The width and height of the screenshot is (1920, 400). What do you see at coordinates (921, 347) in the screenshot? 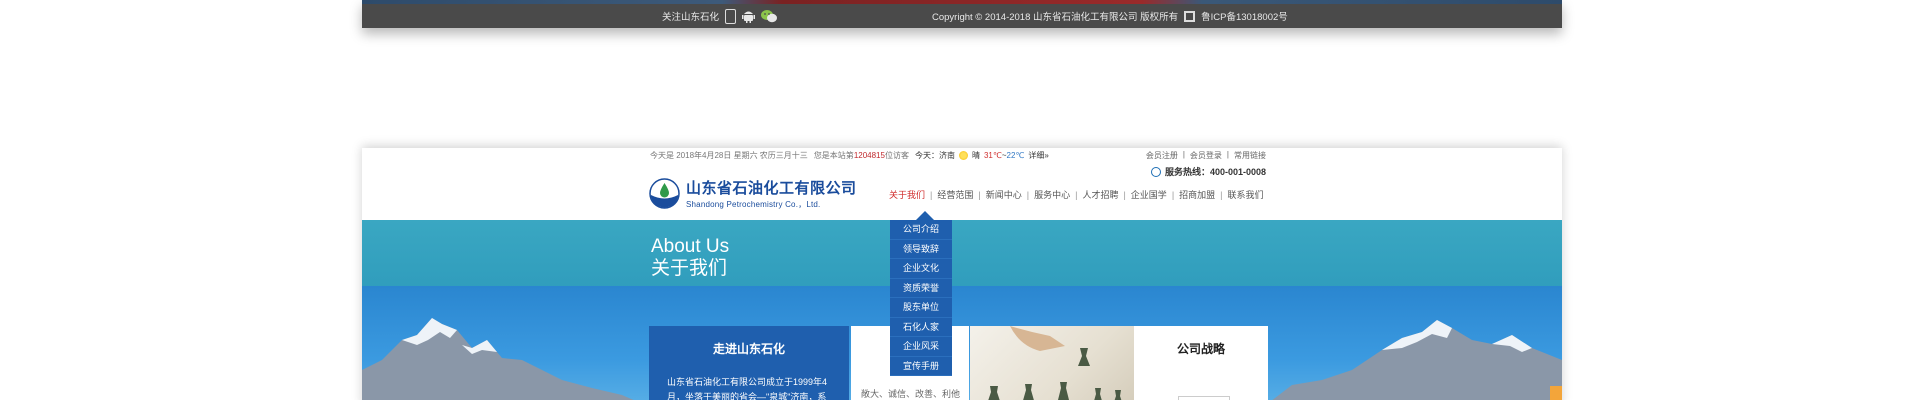
I see `dropdown-item-6: 企业风采` at bounding box center [921, 347].